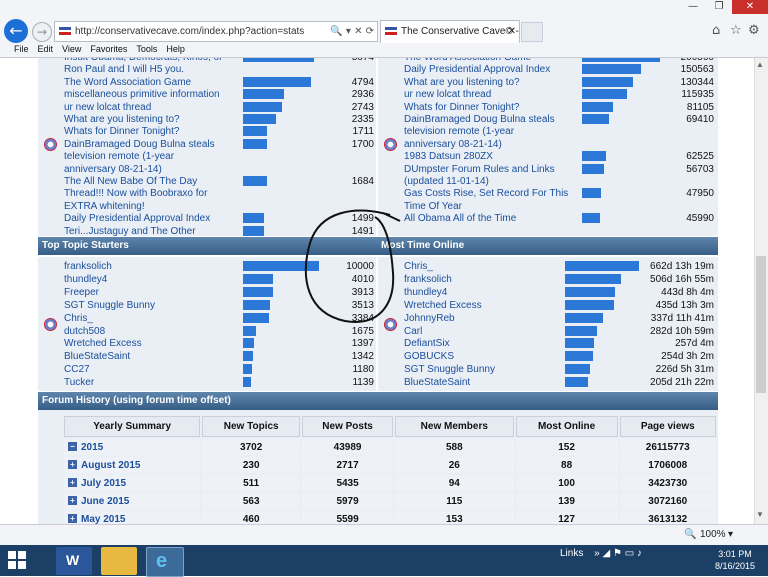 This screenshot has width=768, height=577. What do you see at coordinates (446, 181) in the screenshot?
I see `viewed-topic-row-label: (updated 11-01-14)` at bounding box center [446, 181].